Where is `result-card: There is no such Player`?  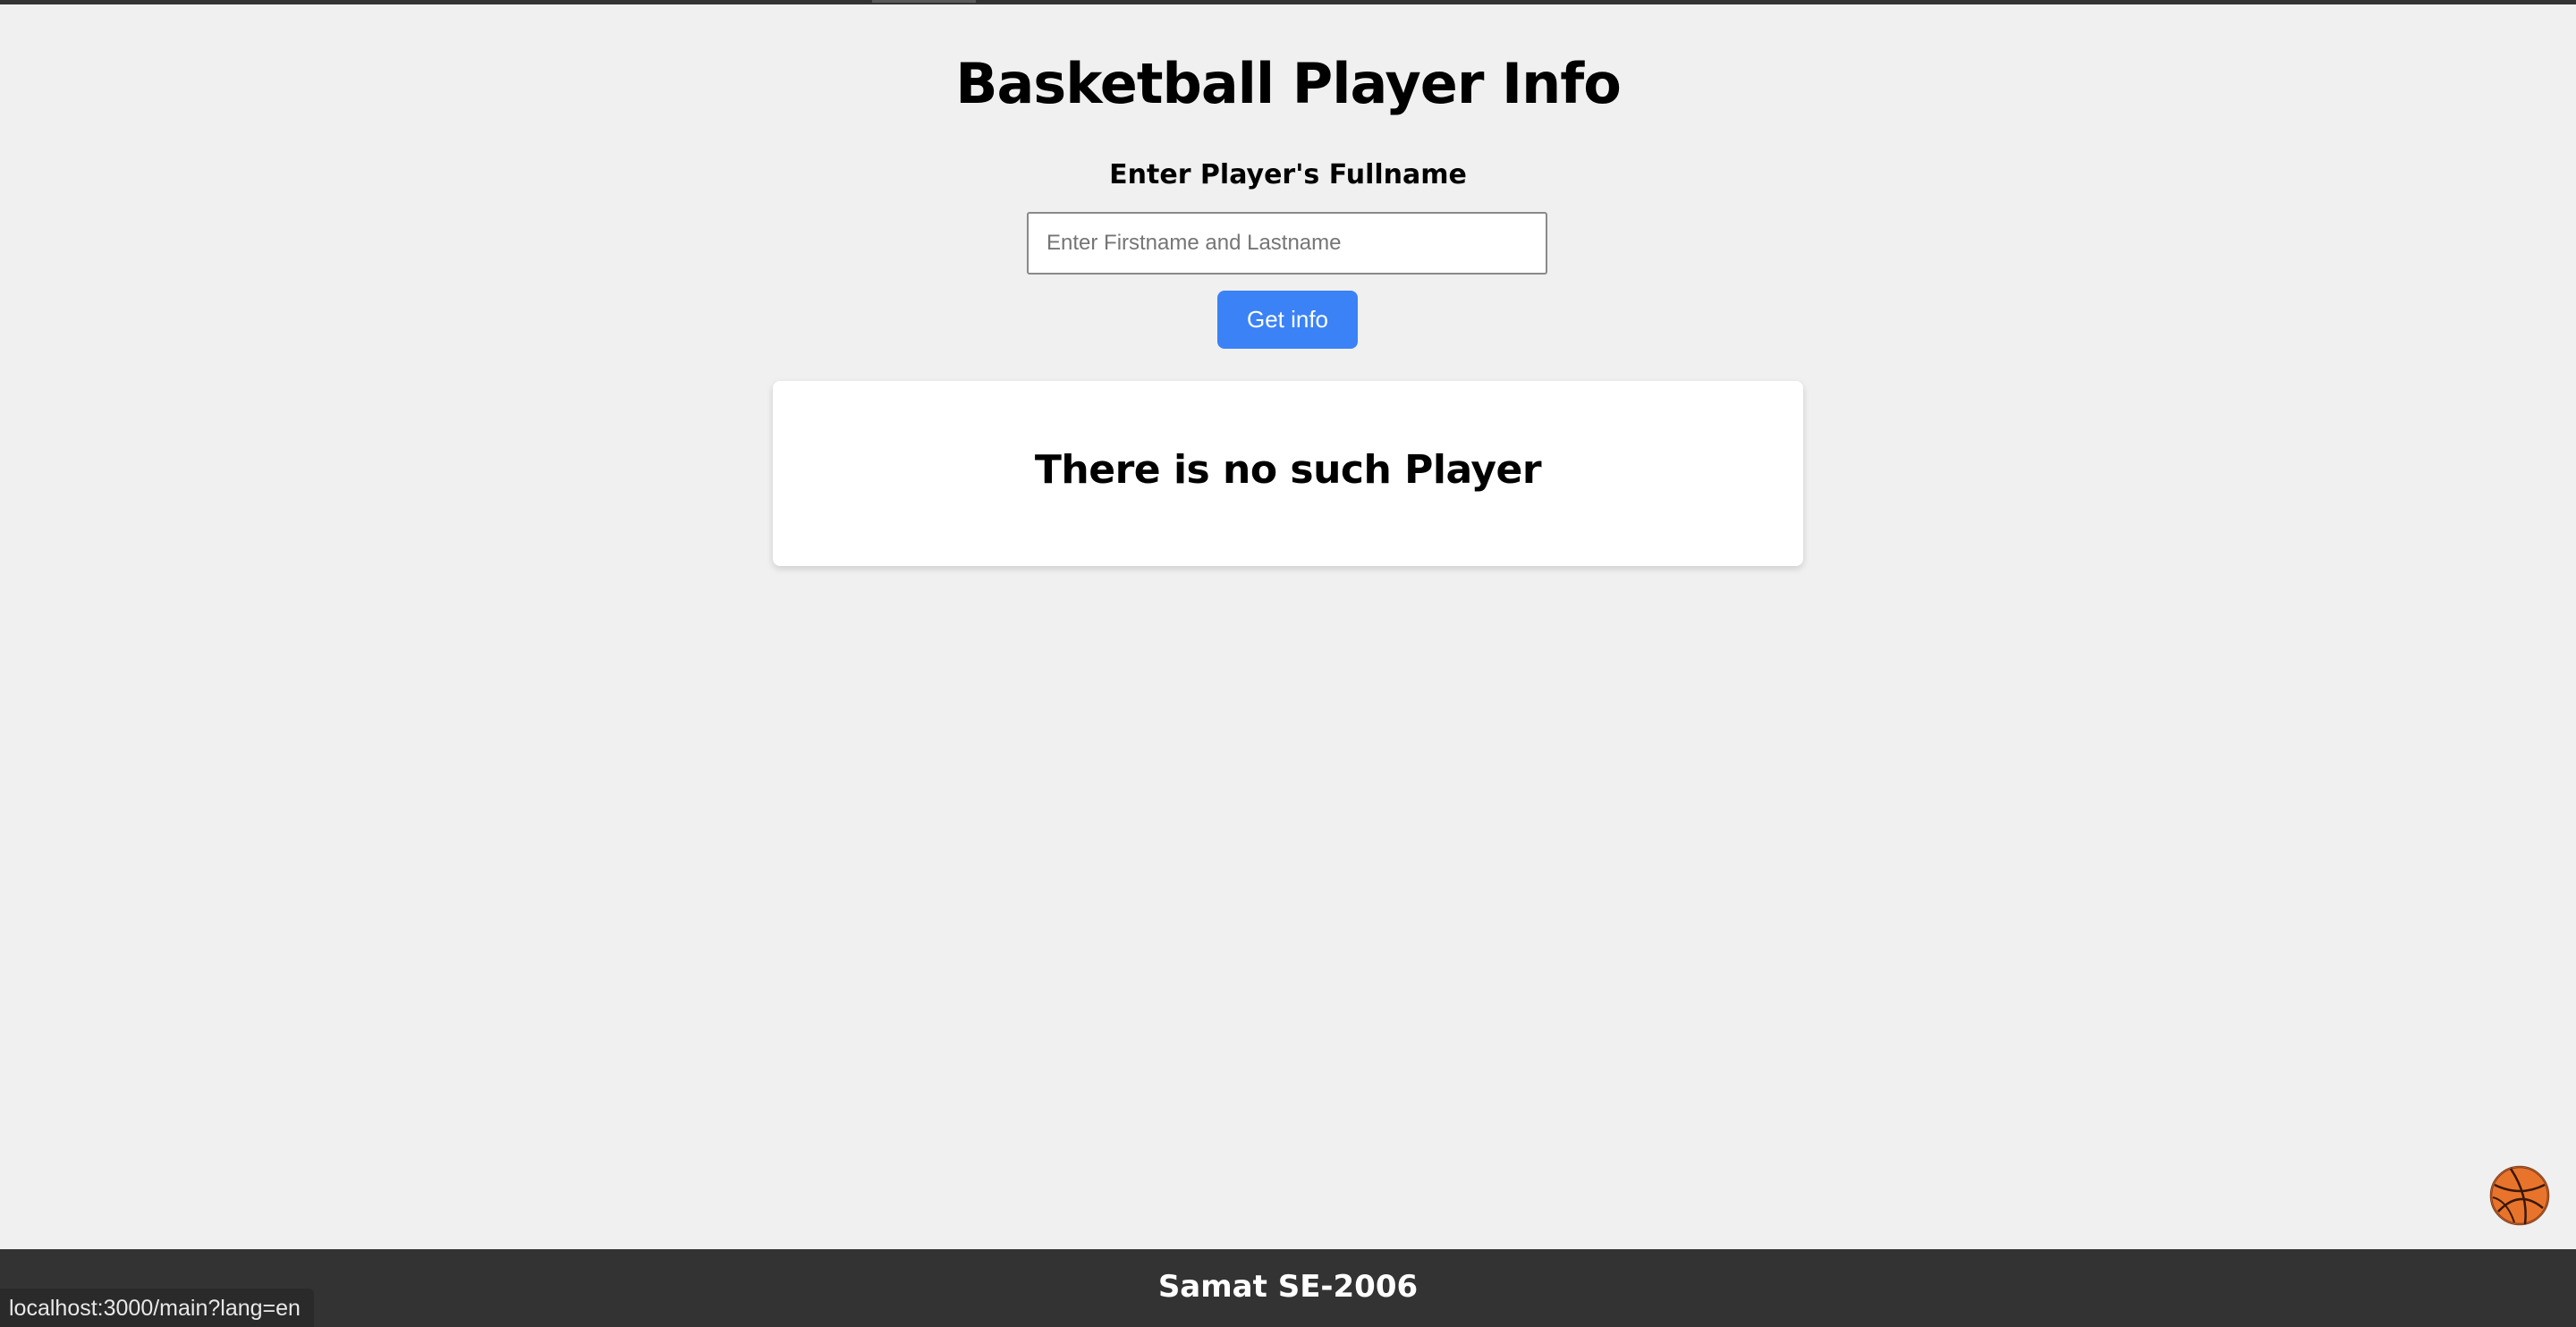 result-card: There is no such Player is located at coordinates (1288, 474).